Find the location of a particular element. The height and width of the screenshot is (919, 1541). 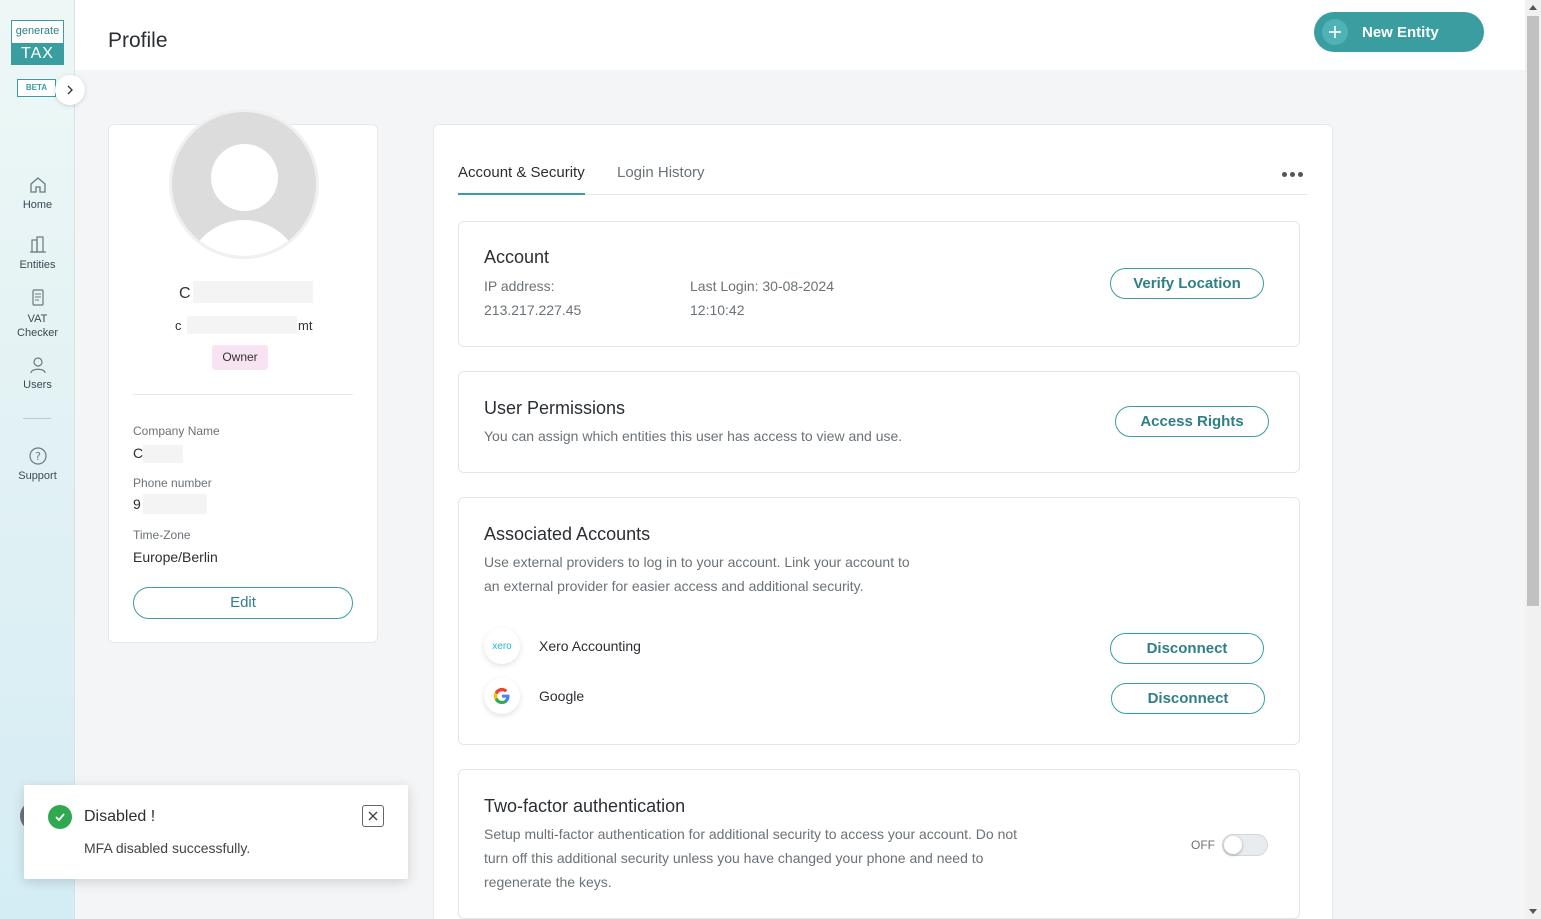

redacted-phone is located at coordinates (175, 504).